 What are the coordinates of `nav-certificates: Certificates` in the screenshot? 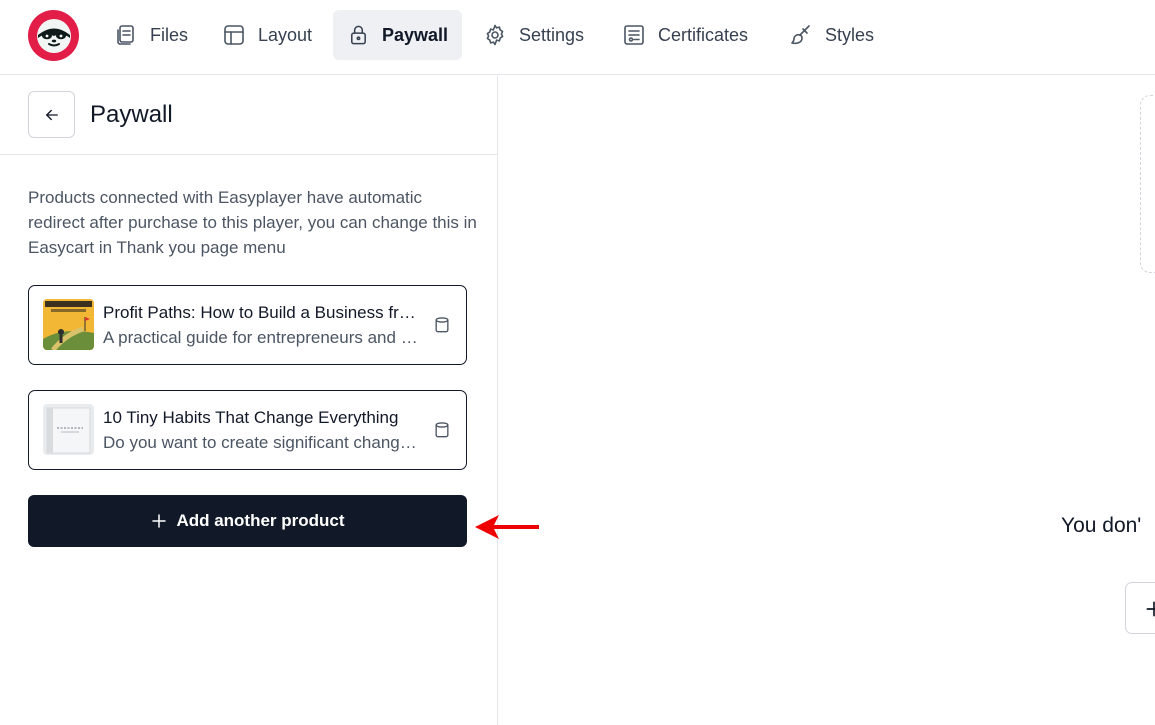 It's located at (685, 35).